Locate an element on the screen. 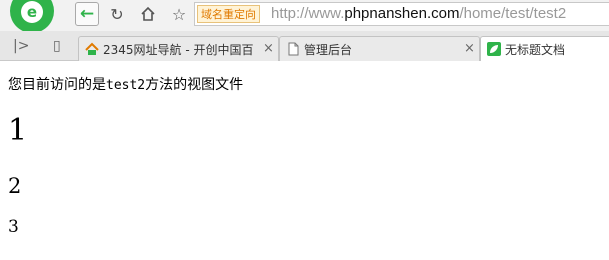 Image resolution: width=609 pixels, height=260 pixels. device-icon: ▯ is located at coordinates (57, 46).